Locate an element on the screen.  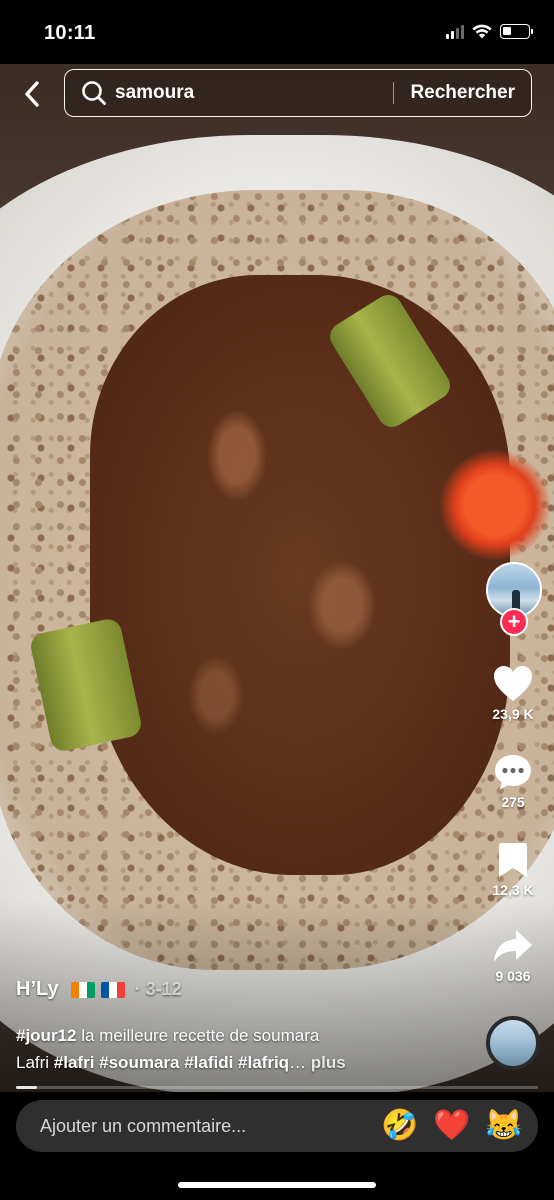
save-button: 12,3 K is located at coordinates (513, 869).